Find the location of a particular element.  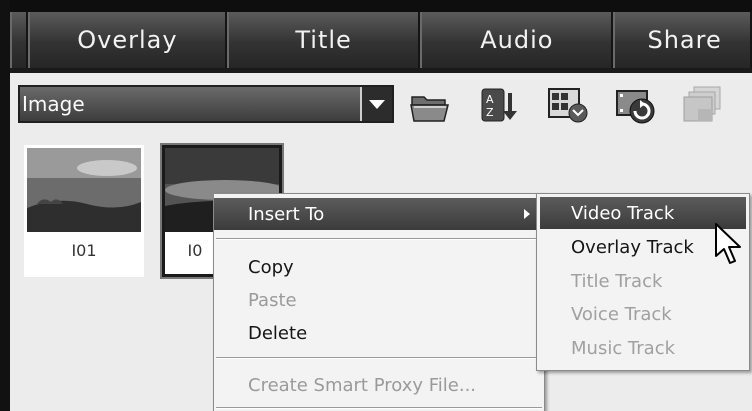

tab-title-label: Title is located at coordinates (323, 40).